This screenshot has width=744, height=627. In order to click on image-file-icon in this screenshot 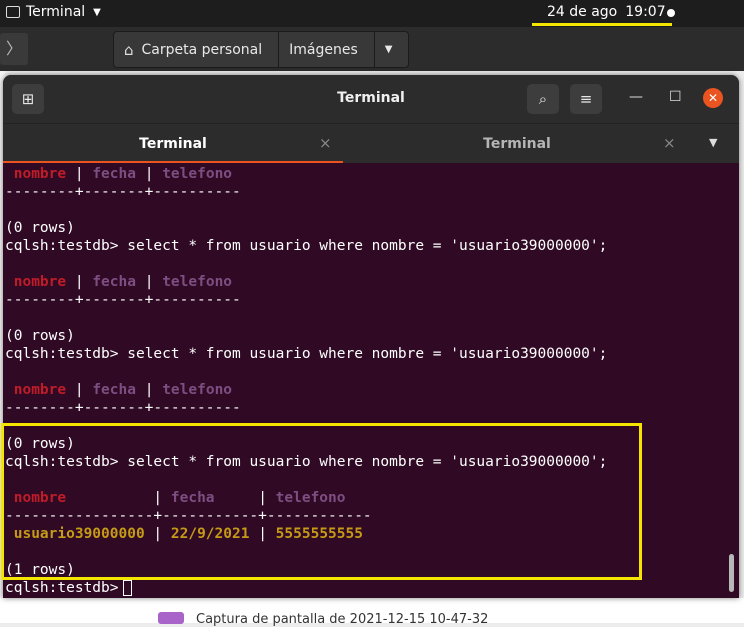, I will do `click(171, 618)`.